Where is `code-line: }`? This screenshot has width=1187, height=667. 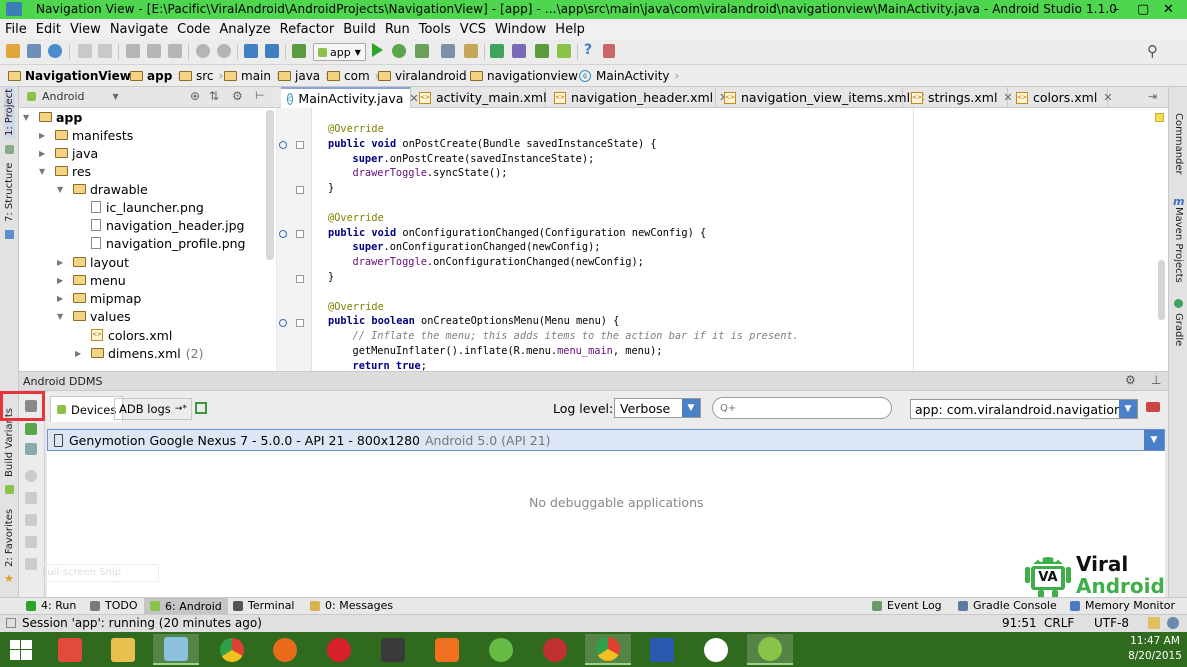
code-line: } is located at coordinates (331, 188).